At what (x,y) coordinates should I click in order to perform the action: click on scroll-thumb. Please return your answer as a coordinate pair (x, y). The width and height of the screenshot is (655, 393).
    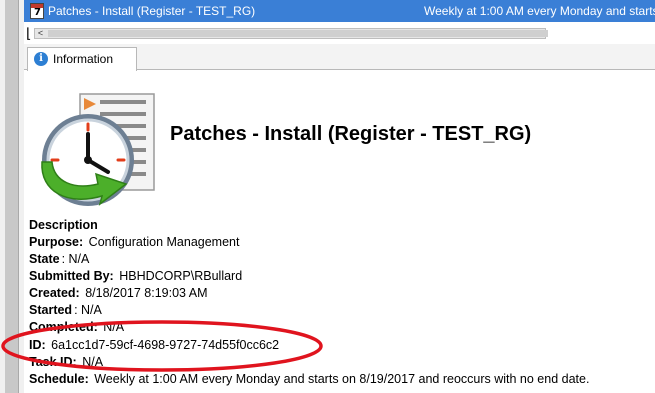
    Looking at the image, I should click on (298, 33).